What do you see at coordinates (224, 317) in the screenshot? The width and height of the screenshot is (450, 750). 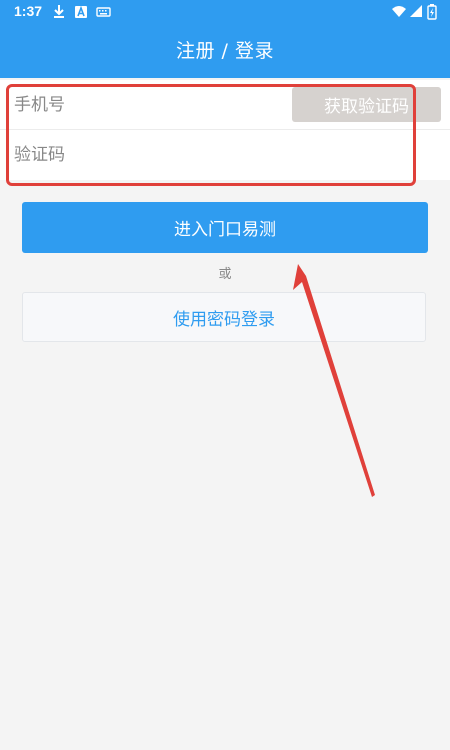 I see `password-login-button: 使用密码登录` at bounding box center [224, 317].